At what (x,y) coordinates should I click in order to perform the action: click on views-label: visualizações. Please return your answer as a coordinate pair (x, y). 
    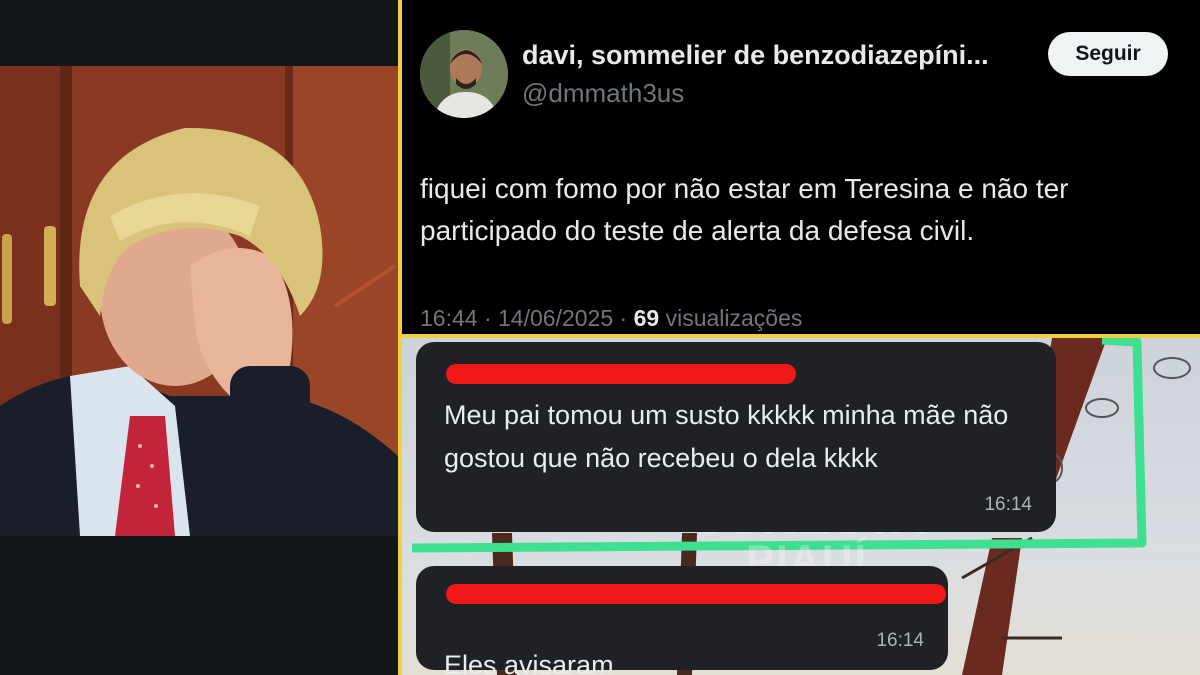
    Looking at the image, I should click on (734, 318).